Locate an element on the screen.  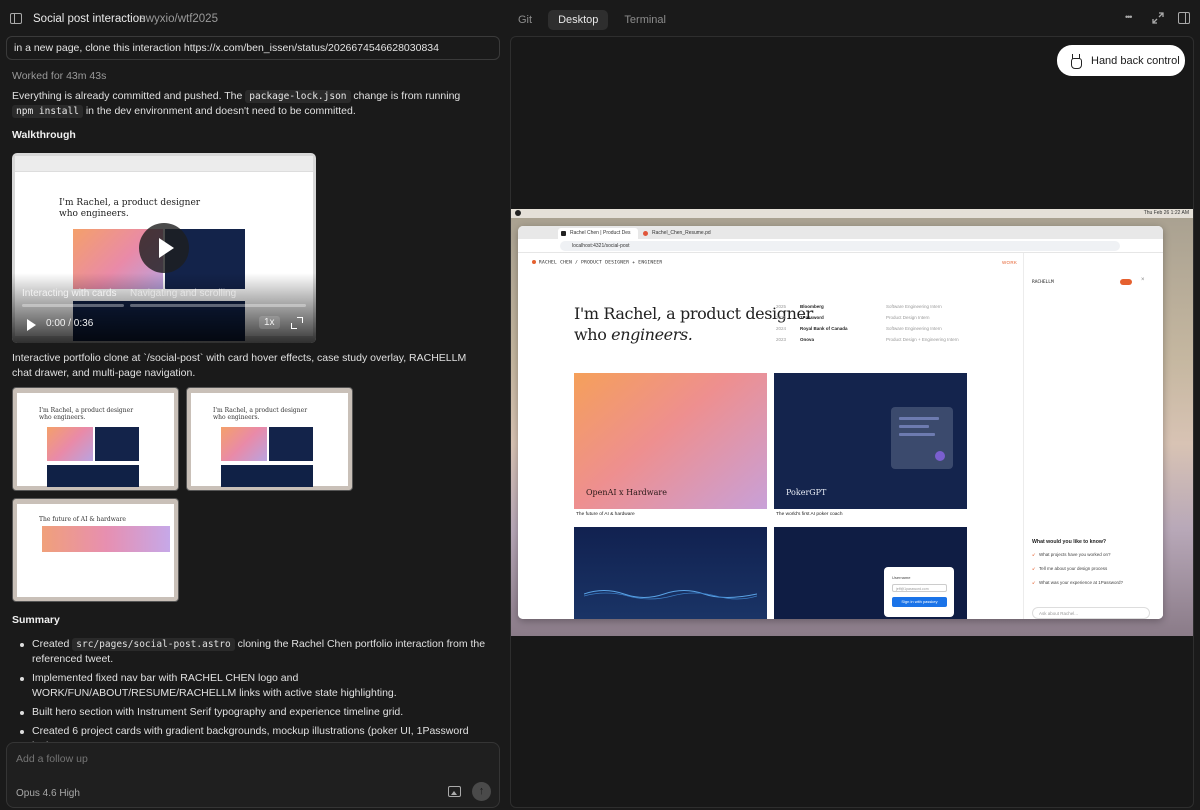
summary-text: Created is located at coordinates (52, 644).